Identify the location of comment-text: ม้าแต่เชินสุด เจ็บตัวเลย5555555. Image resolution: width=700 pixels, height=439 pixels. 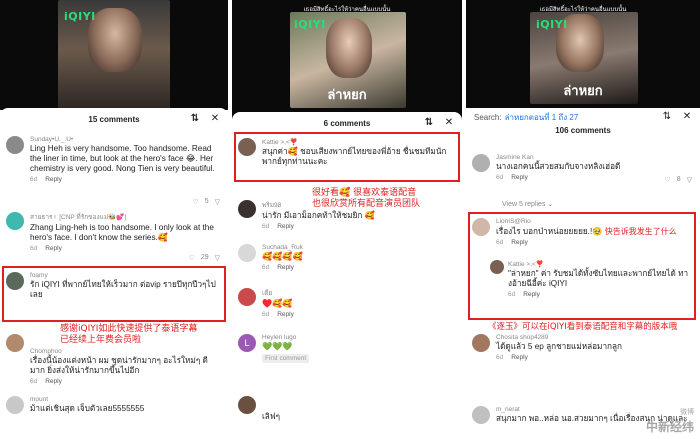
(87, 408).